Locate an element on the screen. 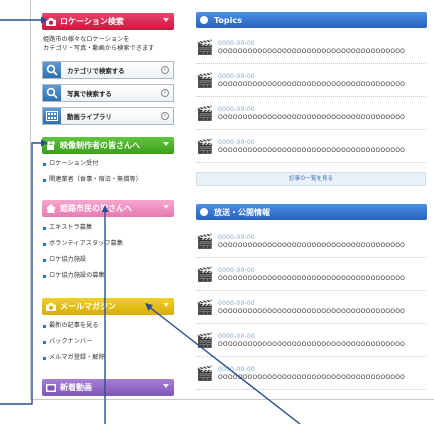  topics-title: Topics is located at coordinates (228, 20).